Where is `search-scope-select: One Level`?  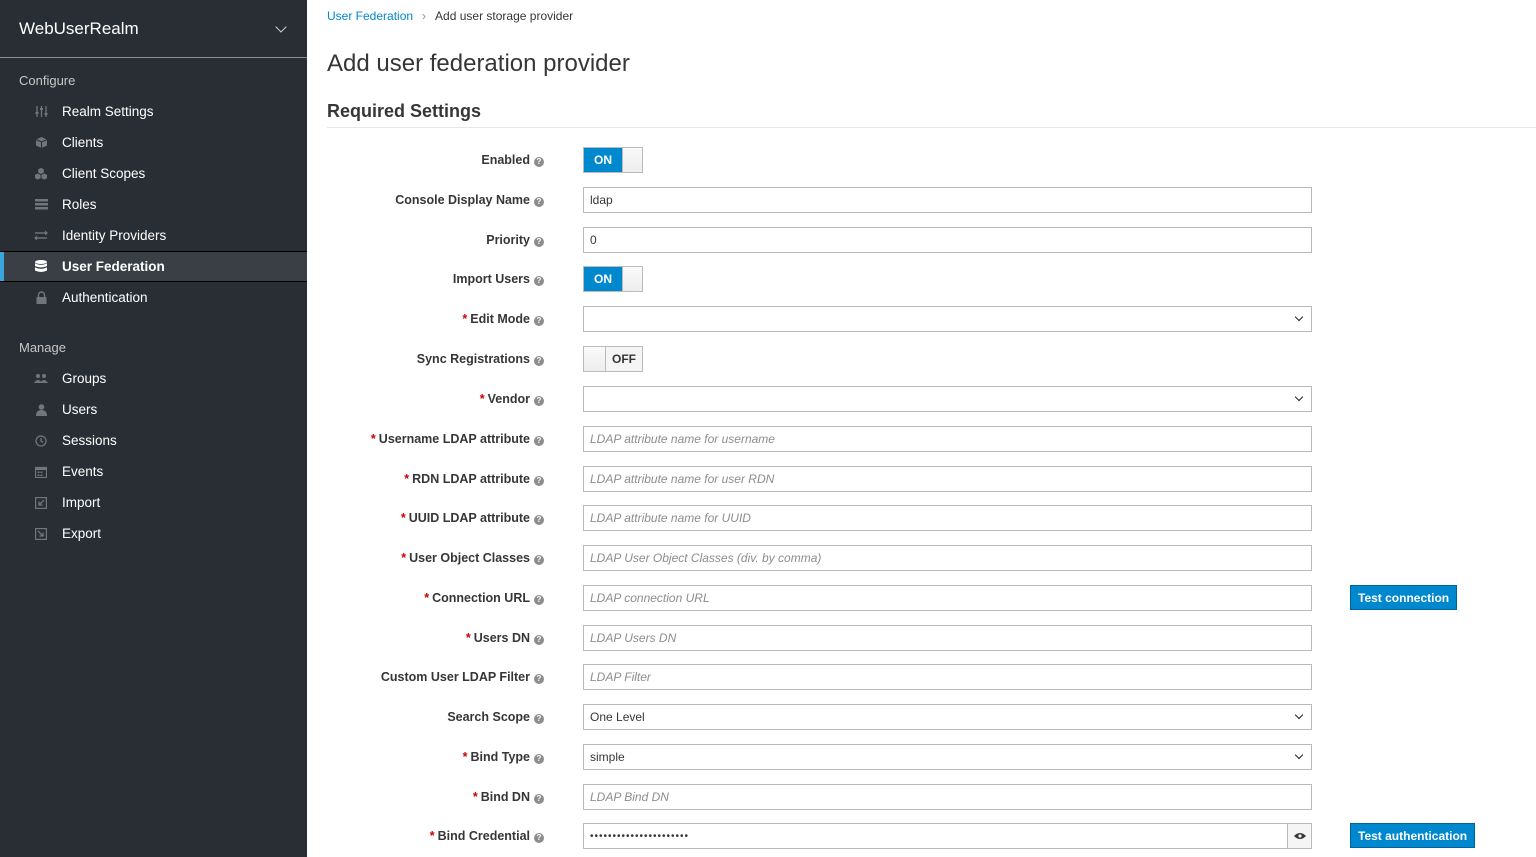 search-scope-select: One Level is located at coordinates (947, 717).